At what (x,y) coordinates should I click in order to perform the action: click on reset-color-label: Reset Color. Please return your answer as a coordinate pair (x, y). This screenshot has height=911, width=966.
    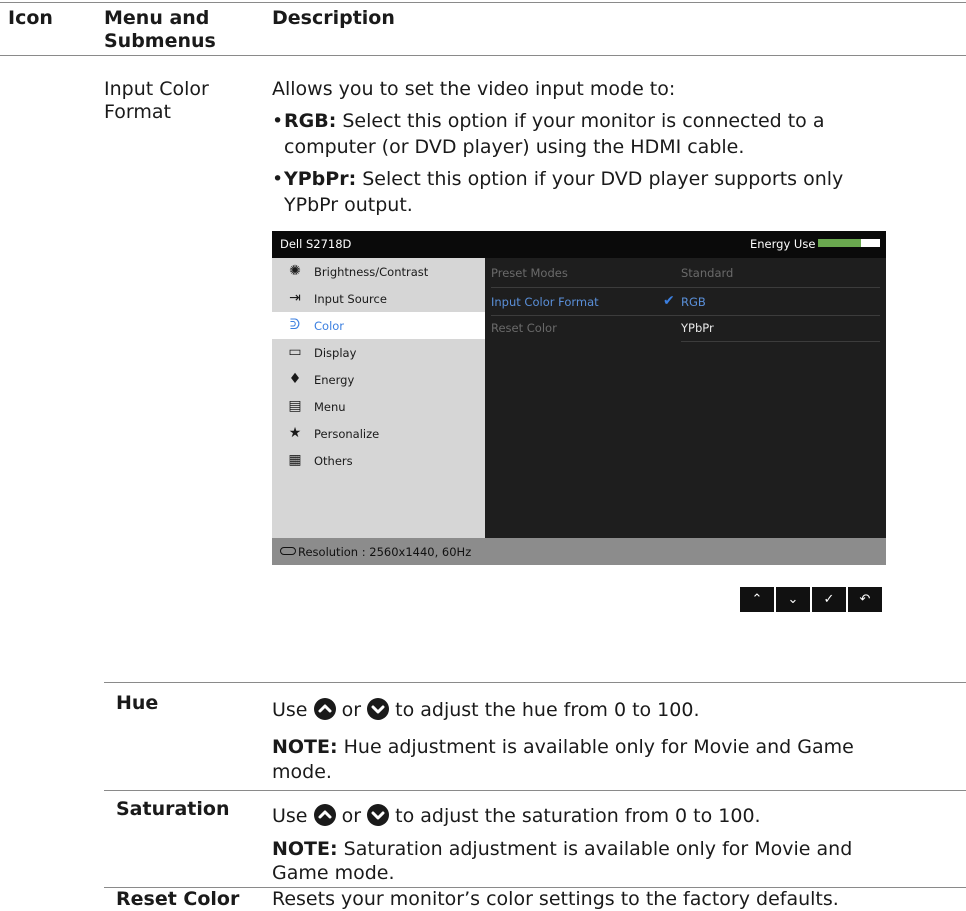
    Looking at the image, I should click on (178, 899).